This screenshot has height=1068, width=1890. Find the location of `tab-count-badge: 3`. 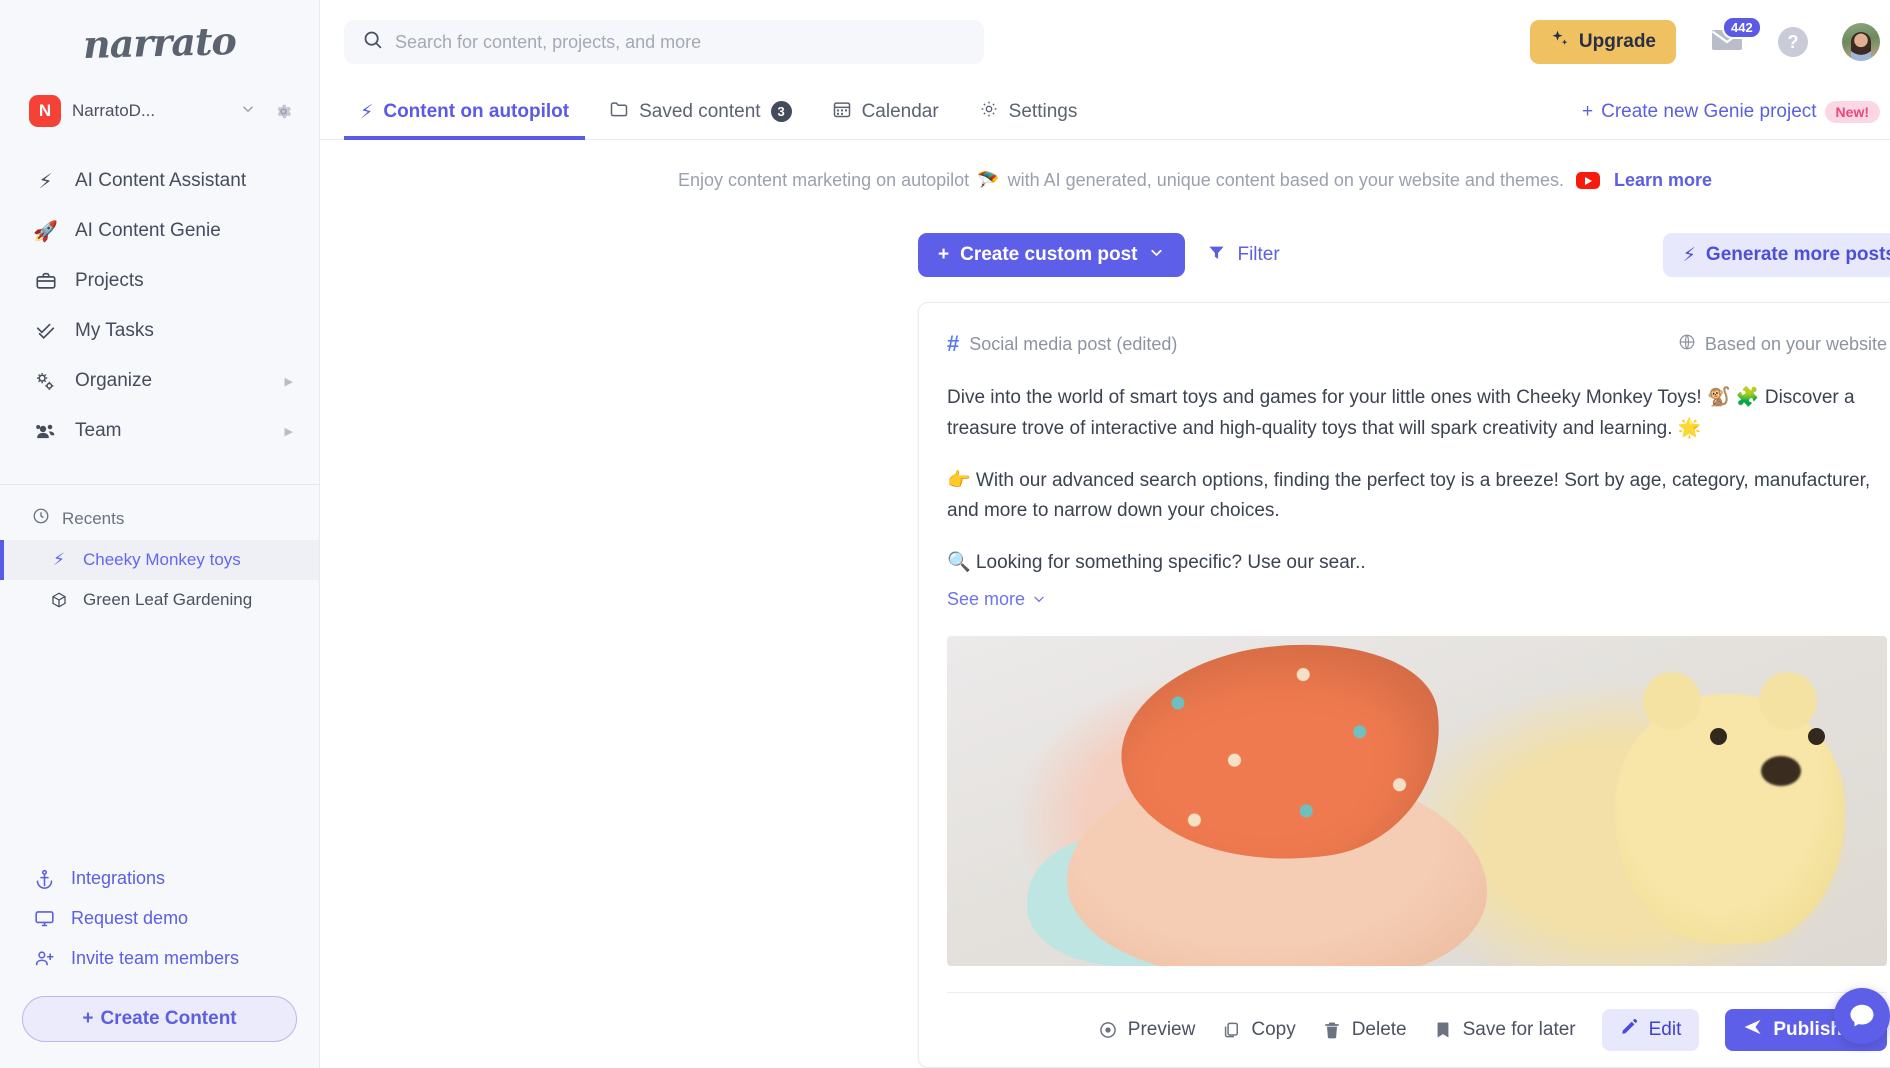

tab-count-badge: 3 is located at coordinates (781, 111).